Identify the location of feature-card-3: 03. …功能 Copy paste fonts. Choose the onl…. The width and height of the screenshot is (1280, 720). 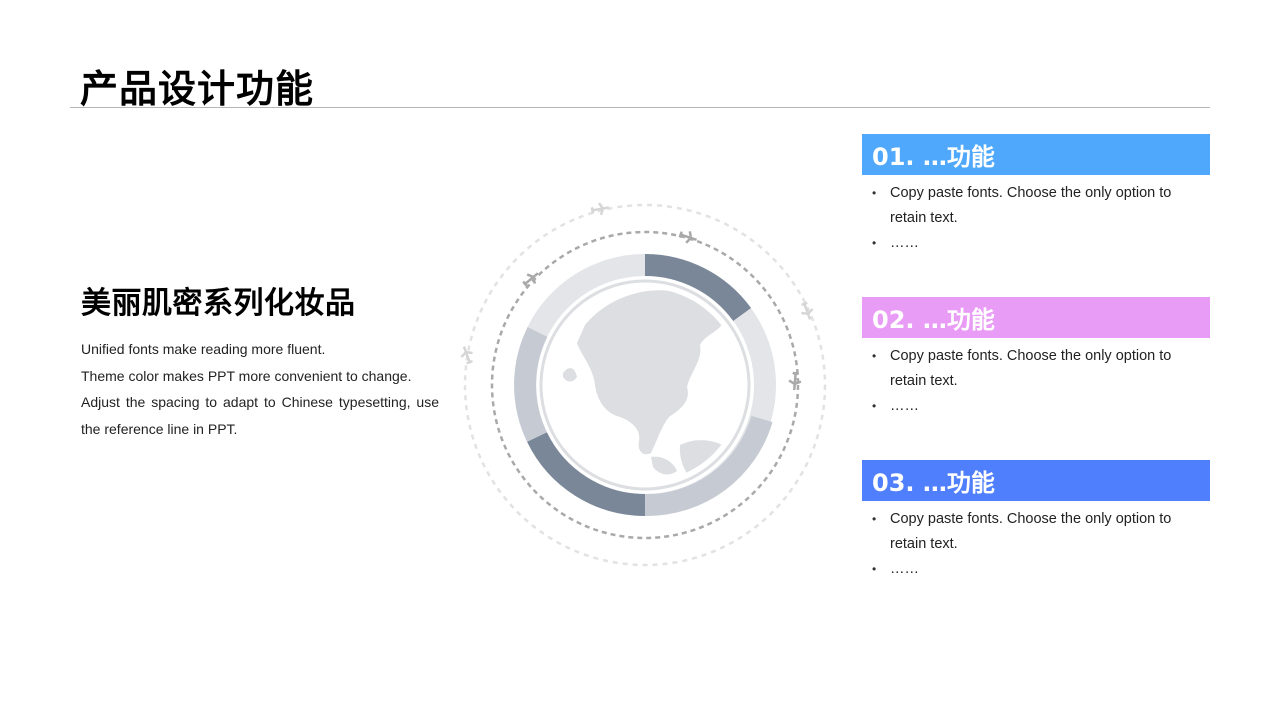
(1036, 521).